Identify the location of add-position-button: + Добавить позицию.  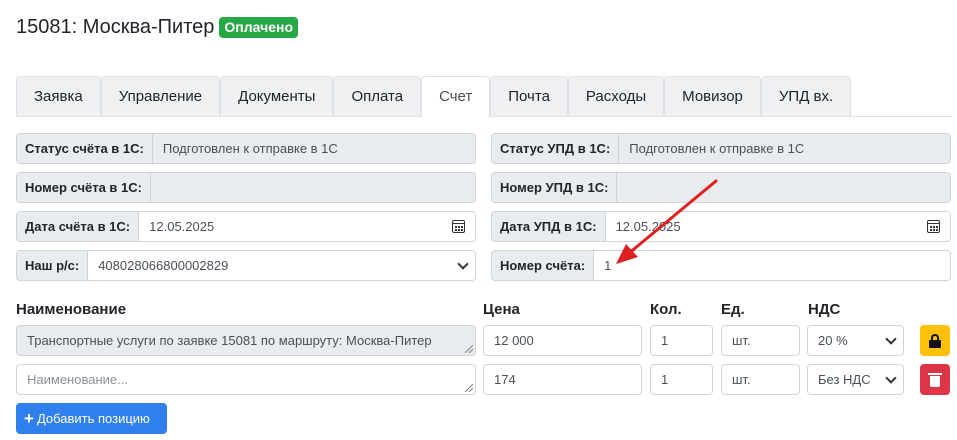
(91, 418).